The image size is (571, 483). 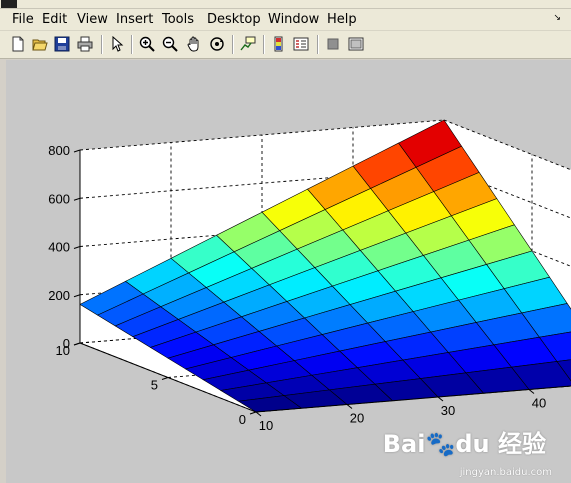 I want to click on menu-edit: Edit, so click(x=54, y=19).